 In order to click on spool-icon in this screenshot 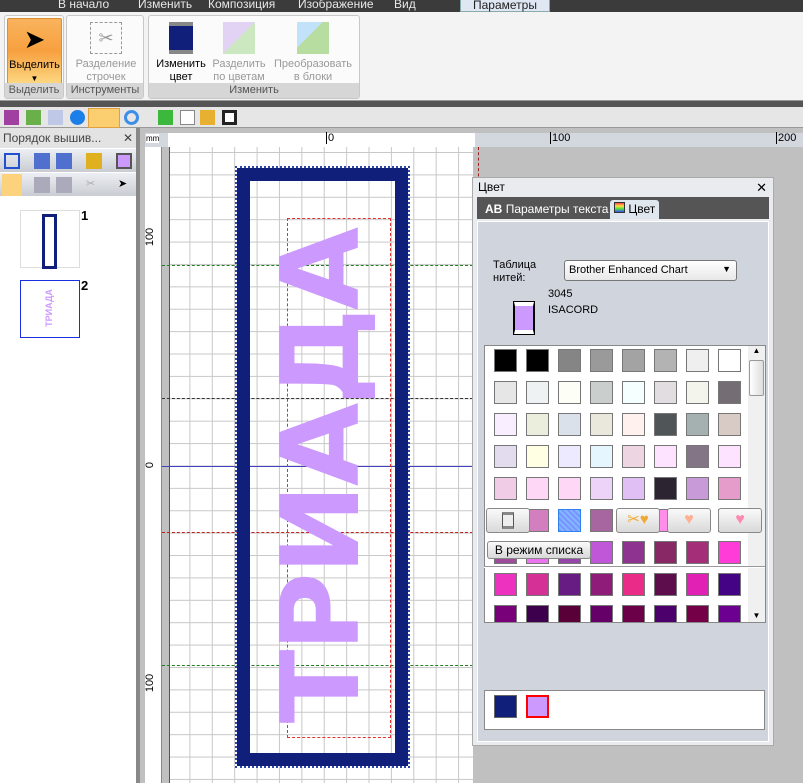, I will do `click(124, 161)`.